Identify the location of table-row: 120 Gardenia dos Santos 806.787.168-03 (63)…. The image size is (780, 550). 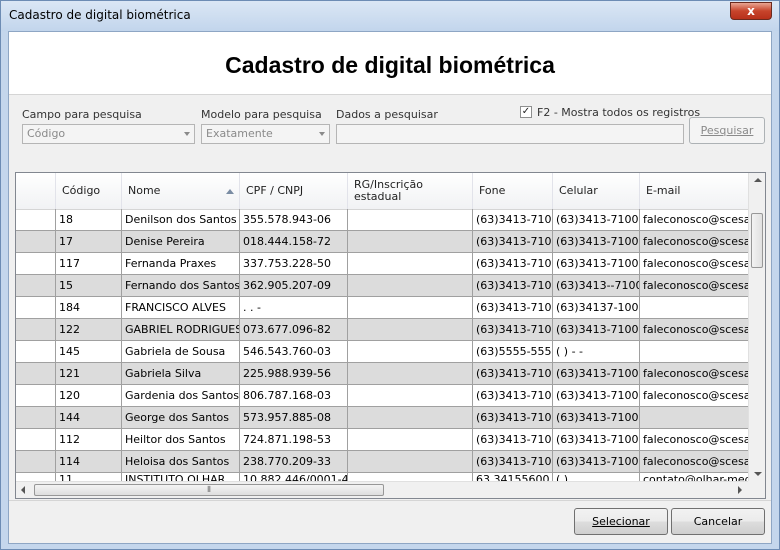
(382, 396).